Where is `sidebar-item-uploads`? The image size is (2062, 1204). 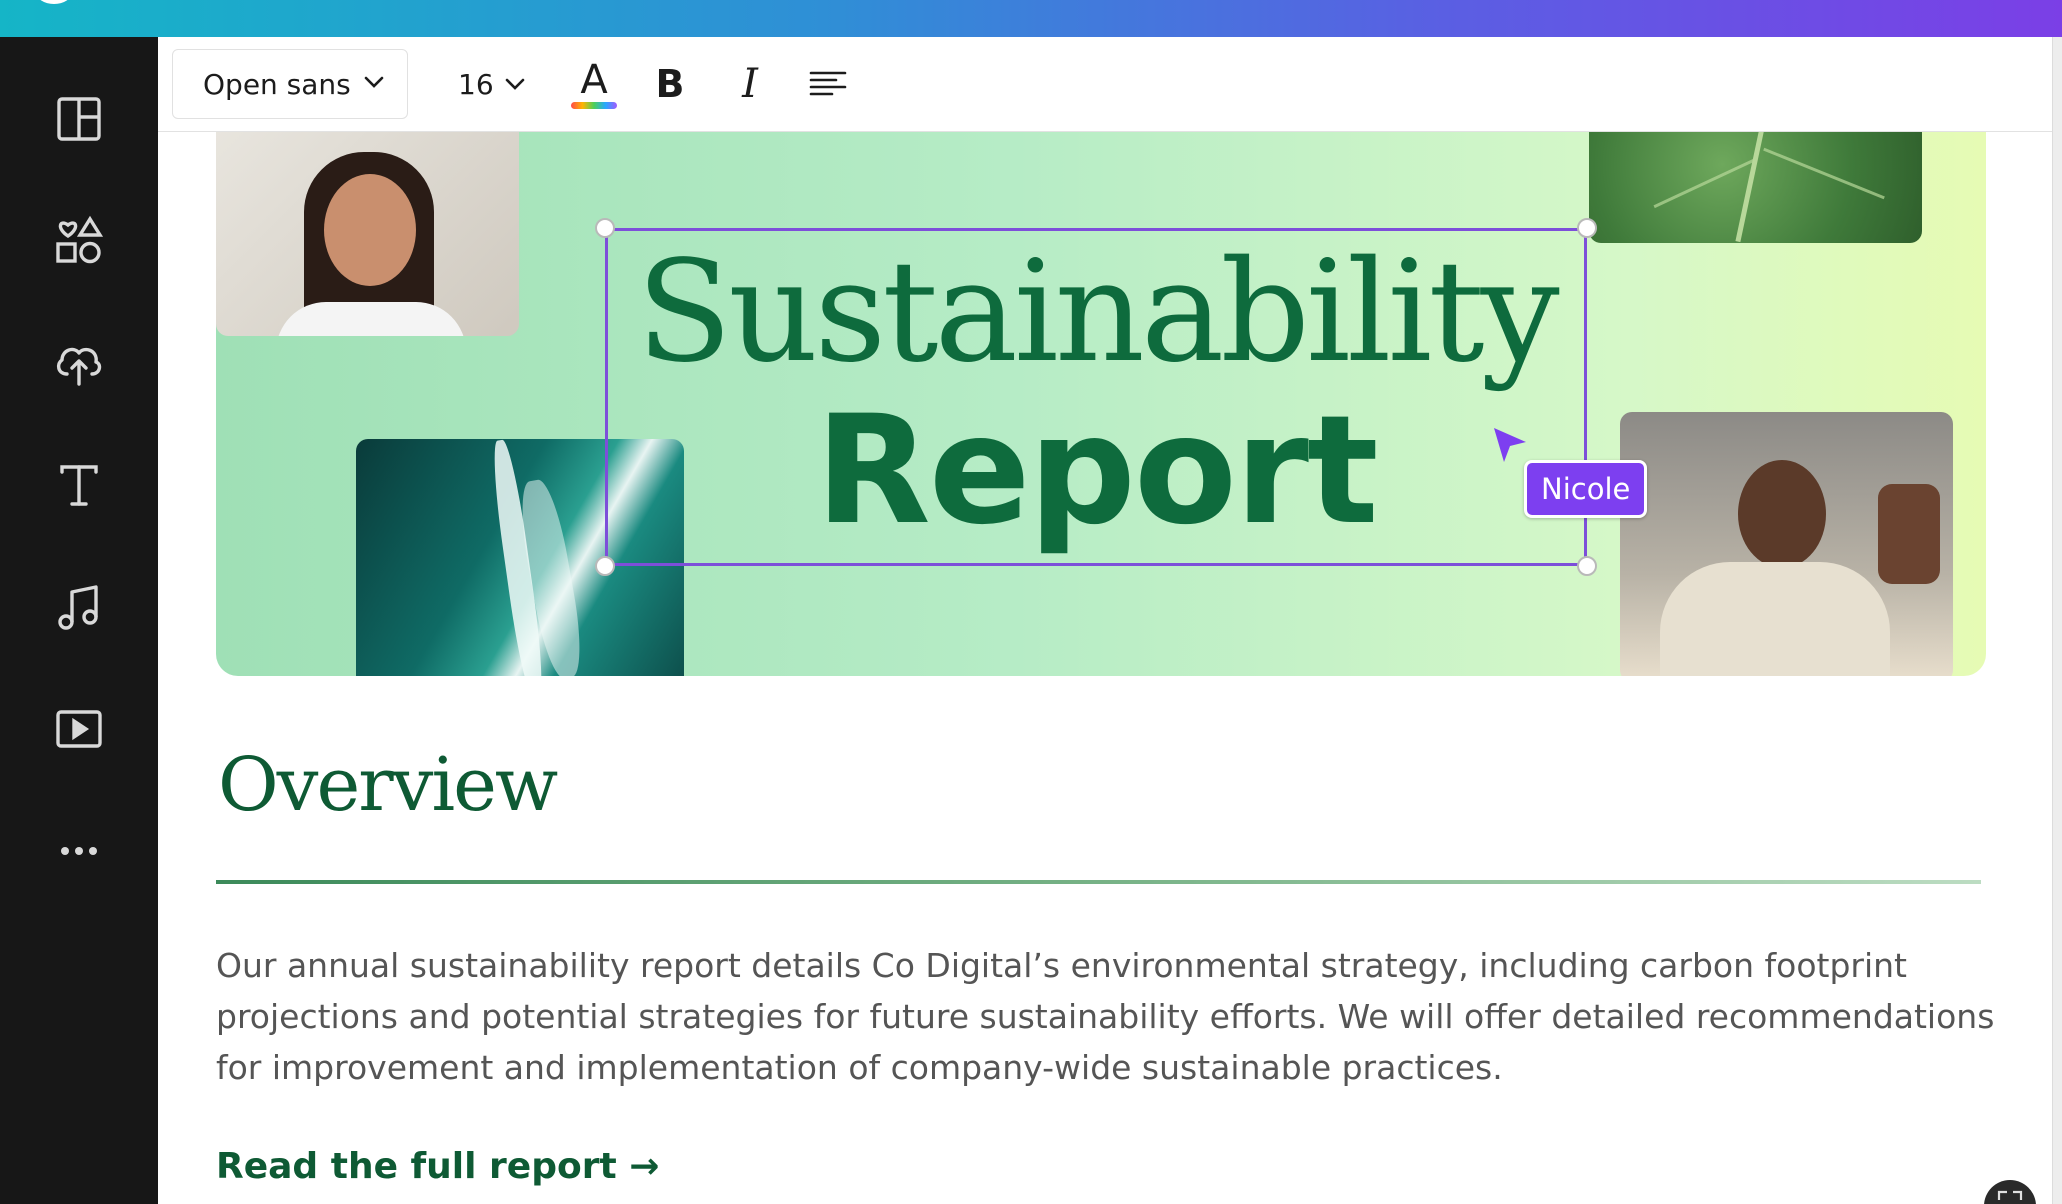
sidebar-item-uploads is located at coordinates (79, 363).